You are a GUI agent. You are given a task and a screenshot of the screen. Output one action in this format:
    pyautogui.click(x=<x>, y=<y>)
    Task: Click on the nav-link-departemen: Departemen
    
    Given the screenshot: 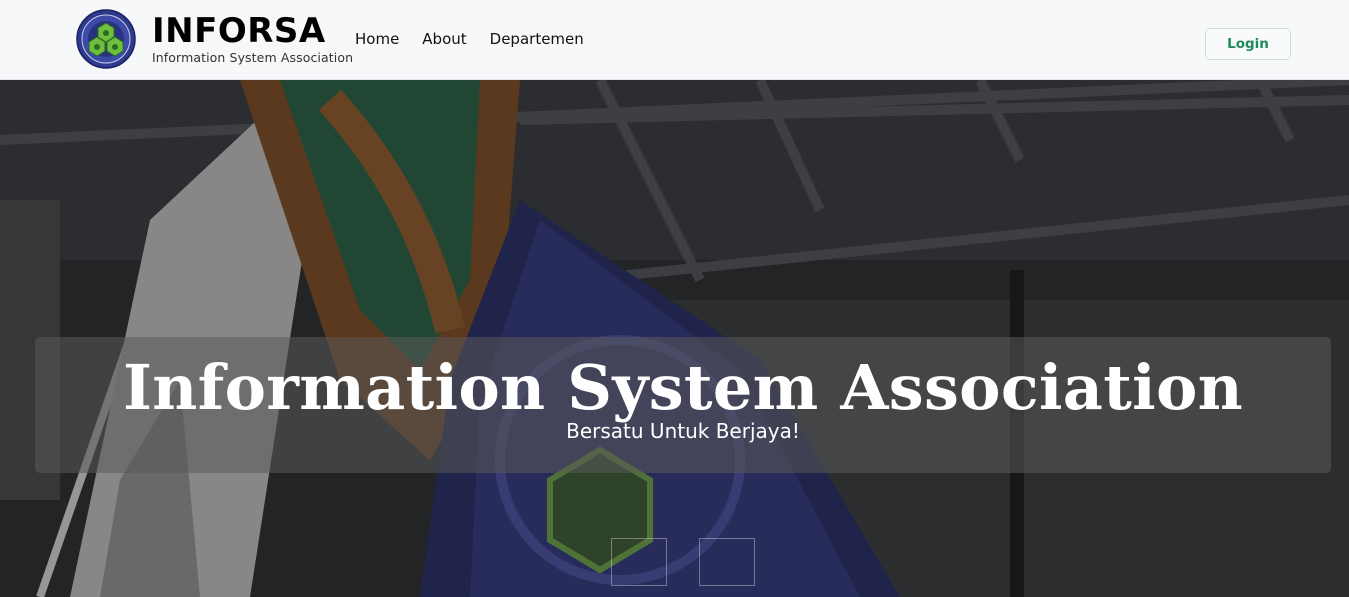 What is the action you would take?
    pyautogui.click(x=537, y=39)
    